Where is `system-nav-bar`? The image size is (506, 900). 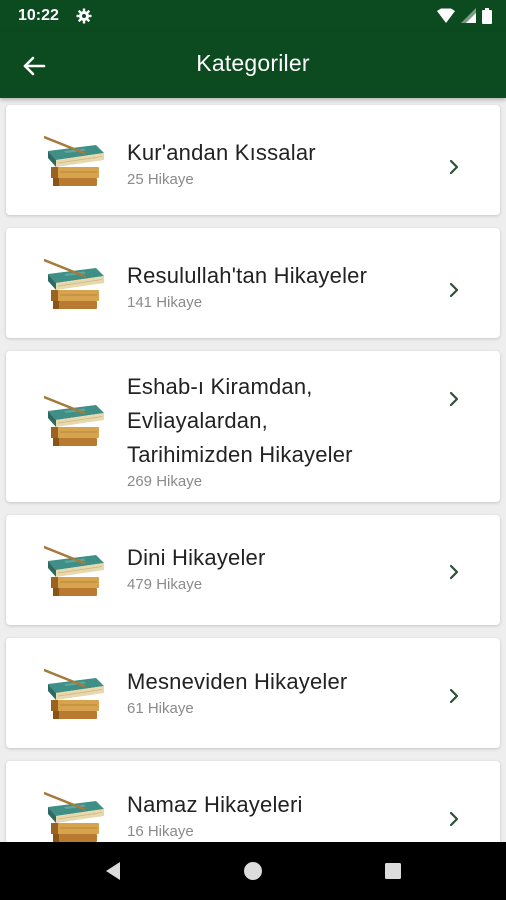 system-nav-bar is located at coordinates (253, 871).